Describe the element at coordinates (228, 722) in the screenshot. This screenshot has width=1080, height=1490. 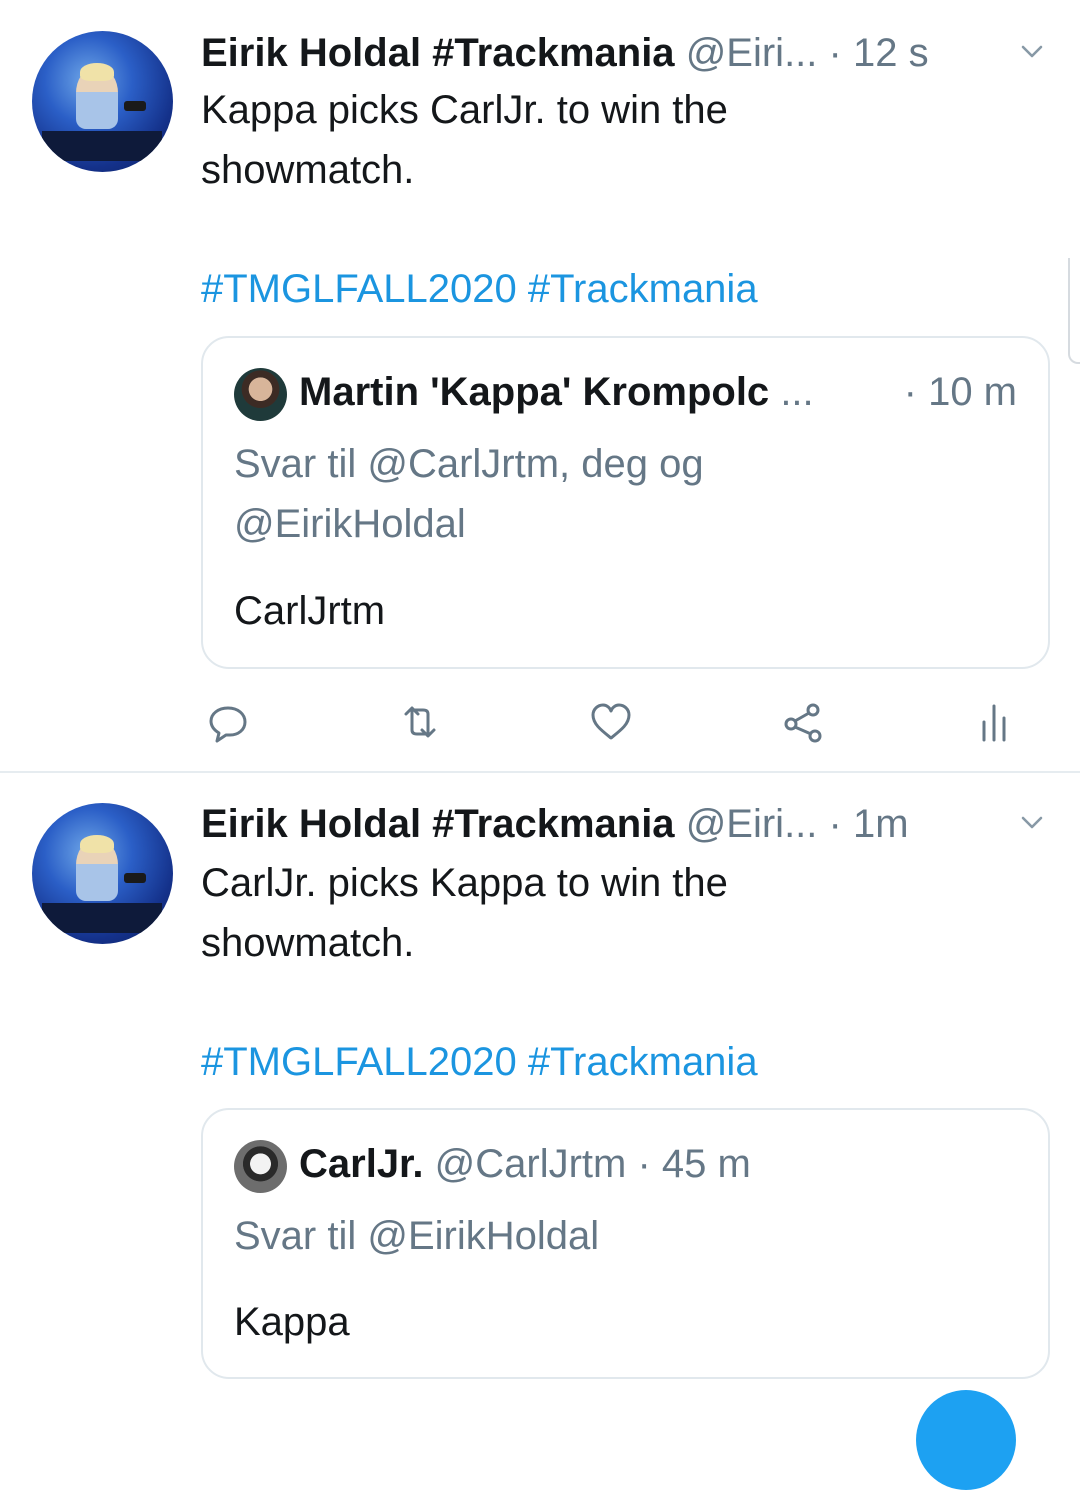
I see `reply-icon` at that location.